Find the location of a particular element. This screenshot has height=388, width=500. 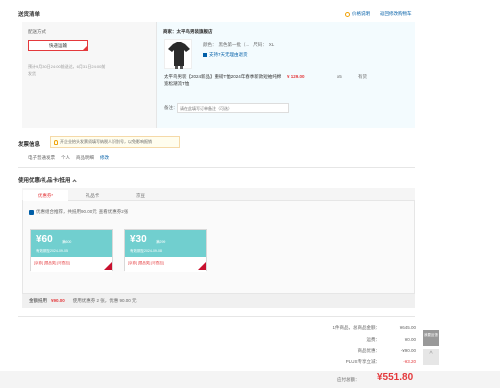

auto-select-option: 优惠组合推荐，共抵用90.00元 查看优惠券2张 is located at coordinates (78, 212).